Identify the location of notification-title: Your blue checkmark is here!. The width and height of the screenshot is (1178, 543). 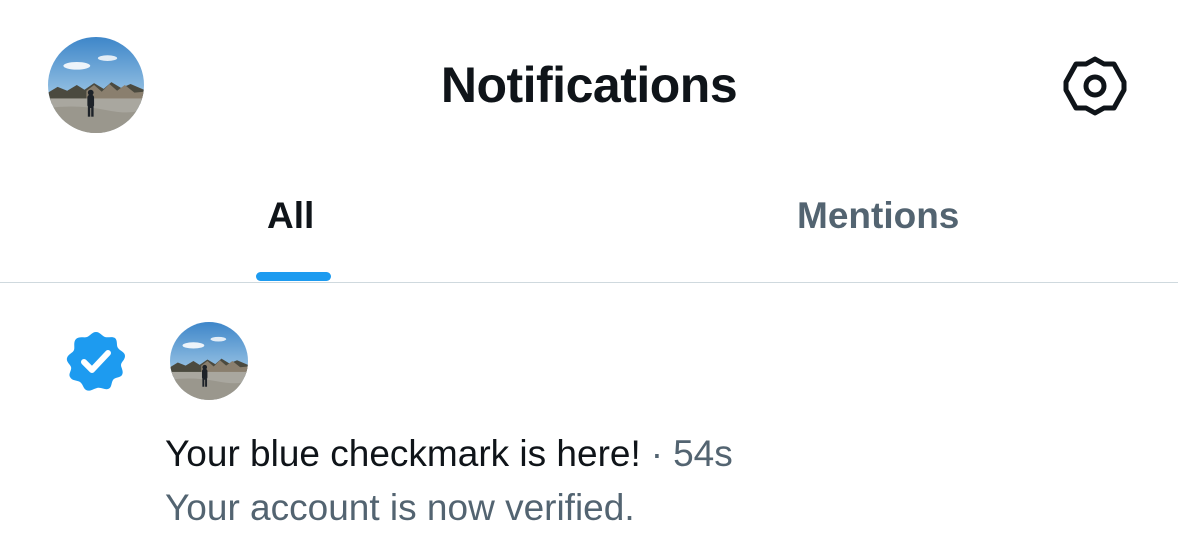
(403, 453).